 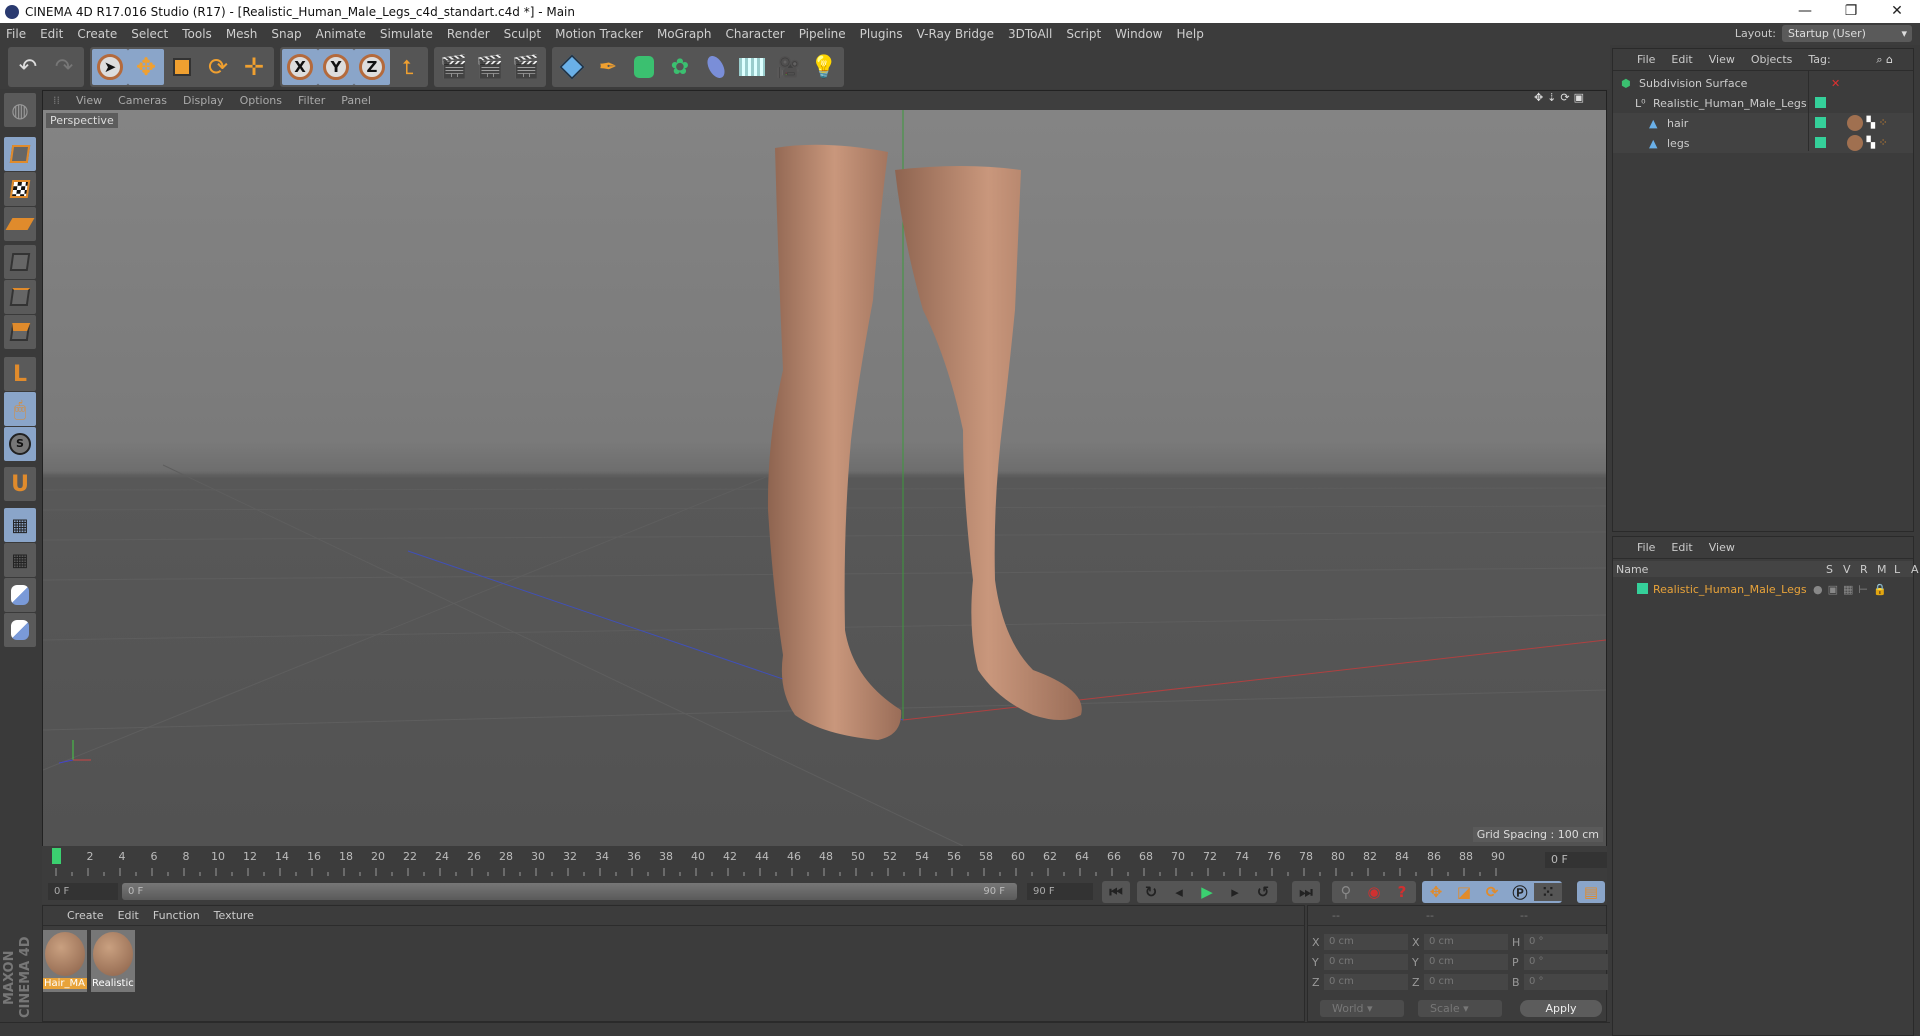 I want to click on search-icon: ⌕ ⌂, so click(x=1884, y=60).